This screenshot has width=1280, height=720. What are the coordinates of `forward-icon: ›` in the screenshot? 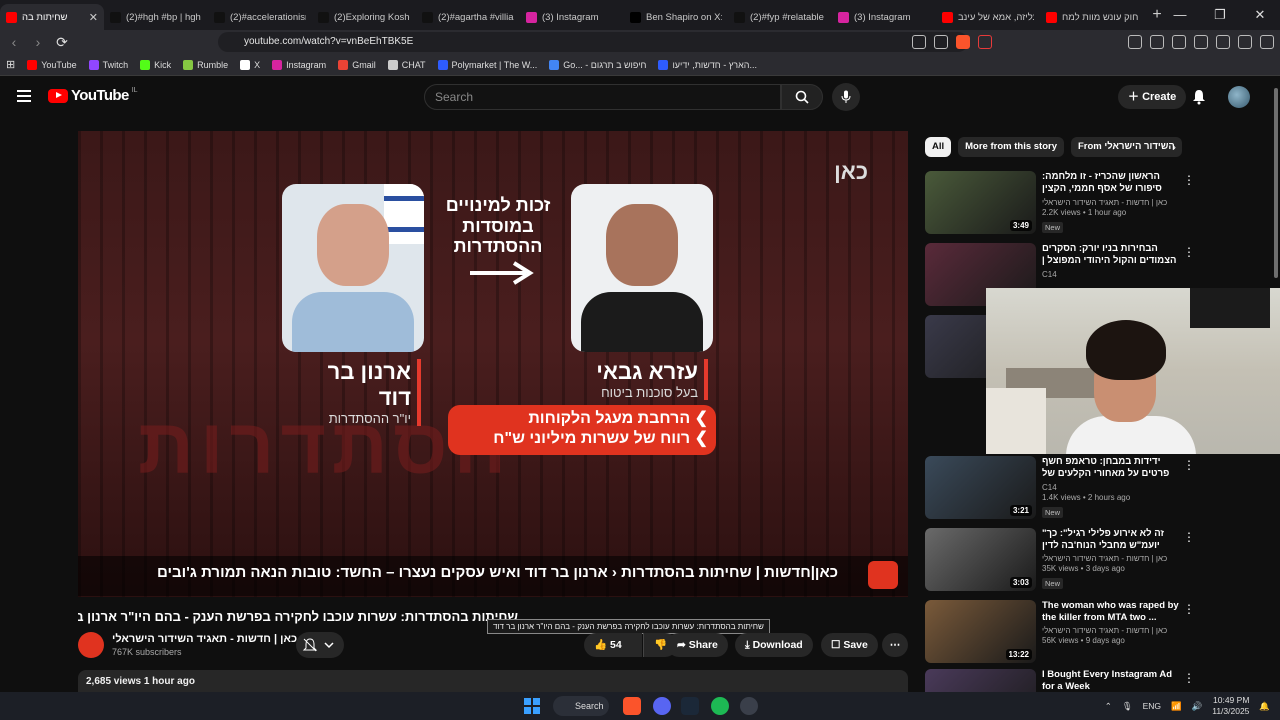 It's located at (38, 42).